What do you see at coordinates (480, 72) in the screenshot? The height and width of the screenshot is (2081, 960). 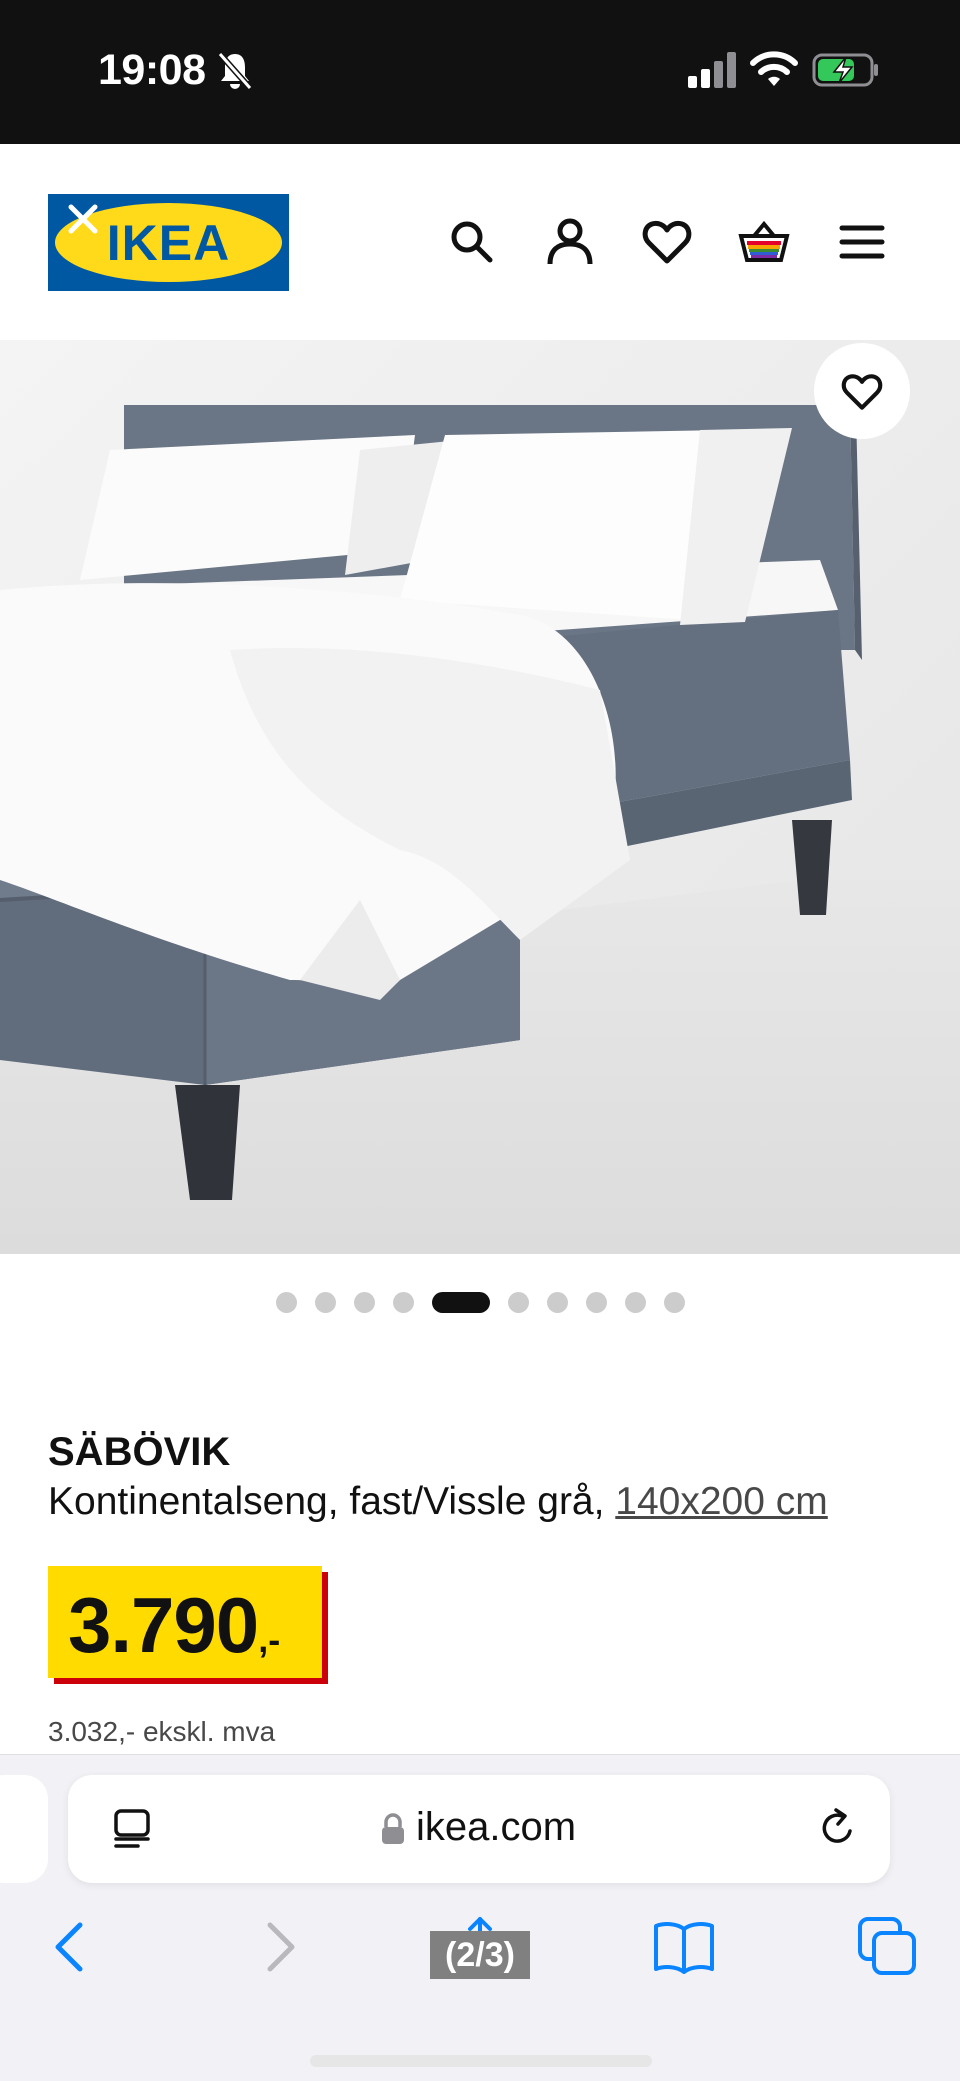 I see `status-bar: 19:08` at bounding box center [480, 72].